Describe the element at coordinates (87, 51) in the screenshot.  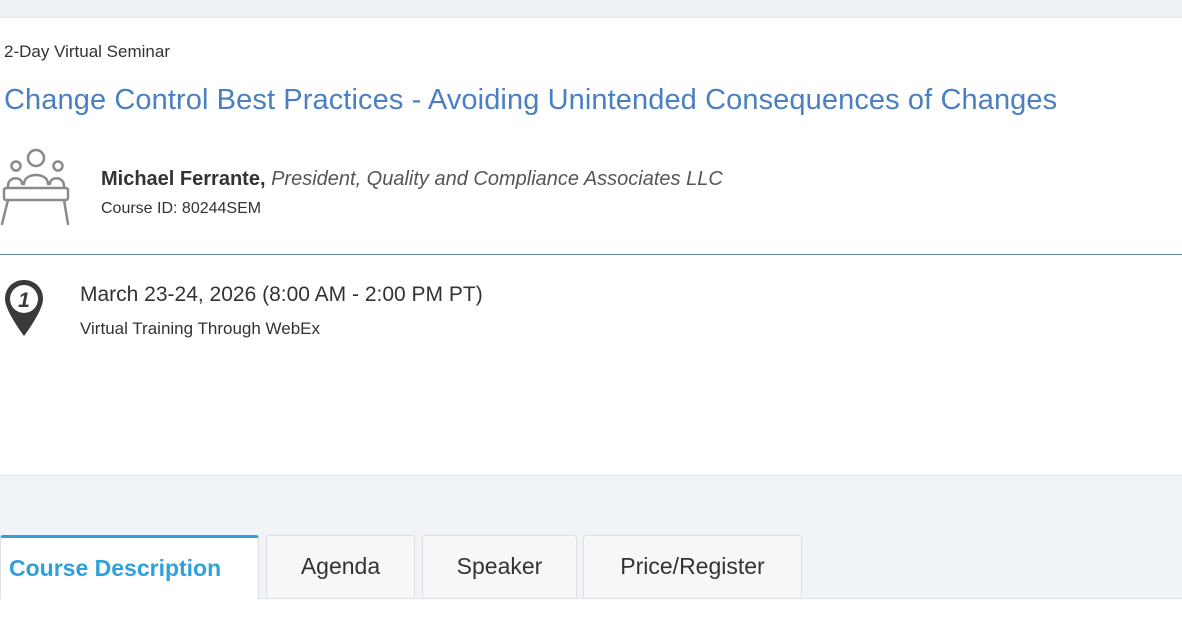
I see `seminar-type-label: 2-Day Virtual Seminar` at that location.